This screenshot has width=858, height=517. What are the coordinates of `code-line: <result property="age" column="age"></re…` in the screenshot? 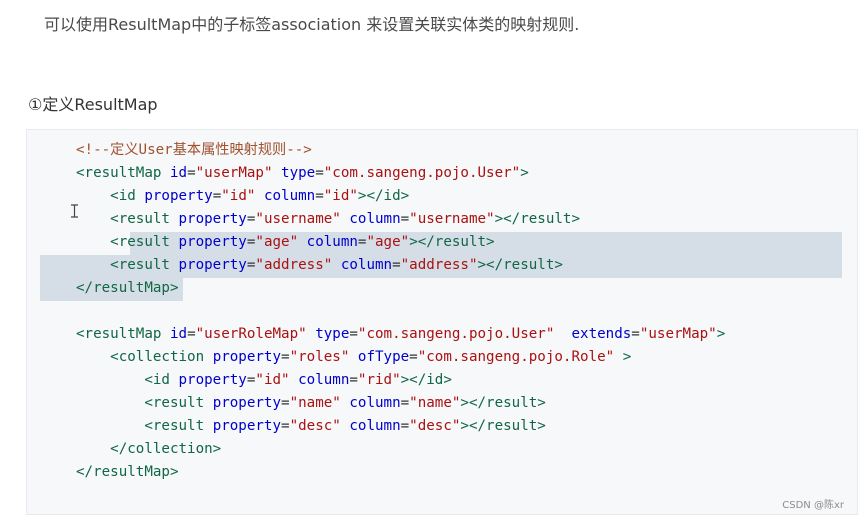 It's located at (400, 242).